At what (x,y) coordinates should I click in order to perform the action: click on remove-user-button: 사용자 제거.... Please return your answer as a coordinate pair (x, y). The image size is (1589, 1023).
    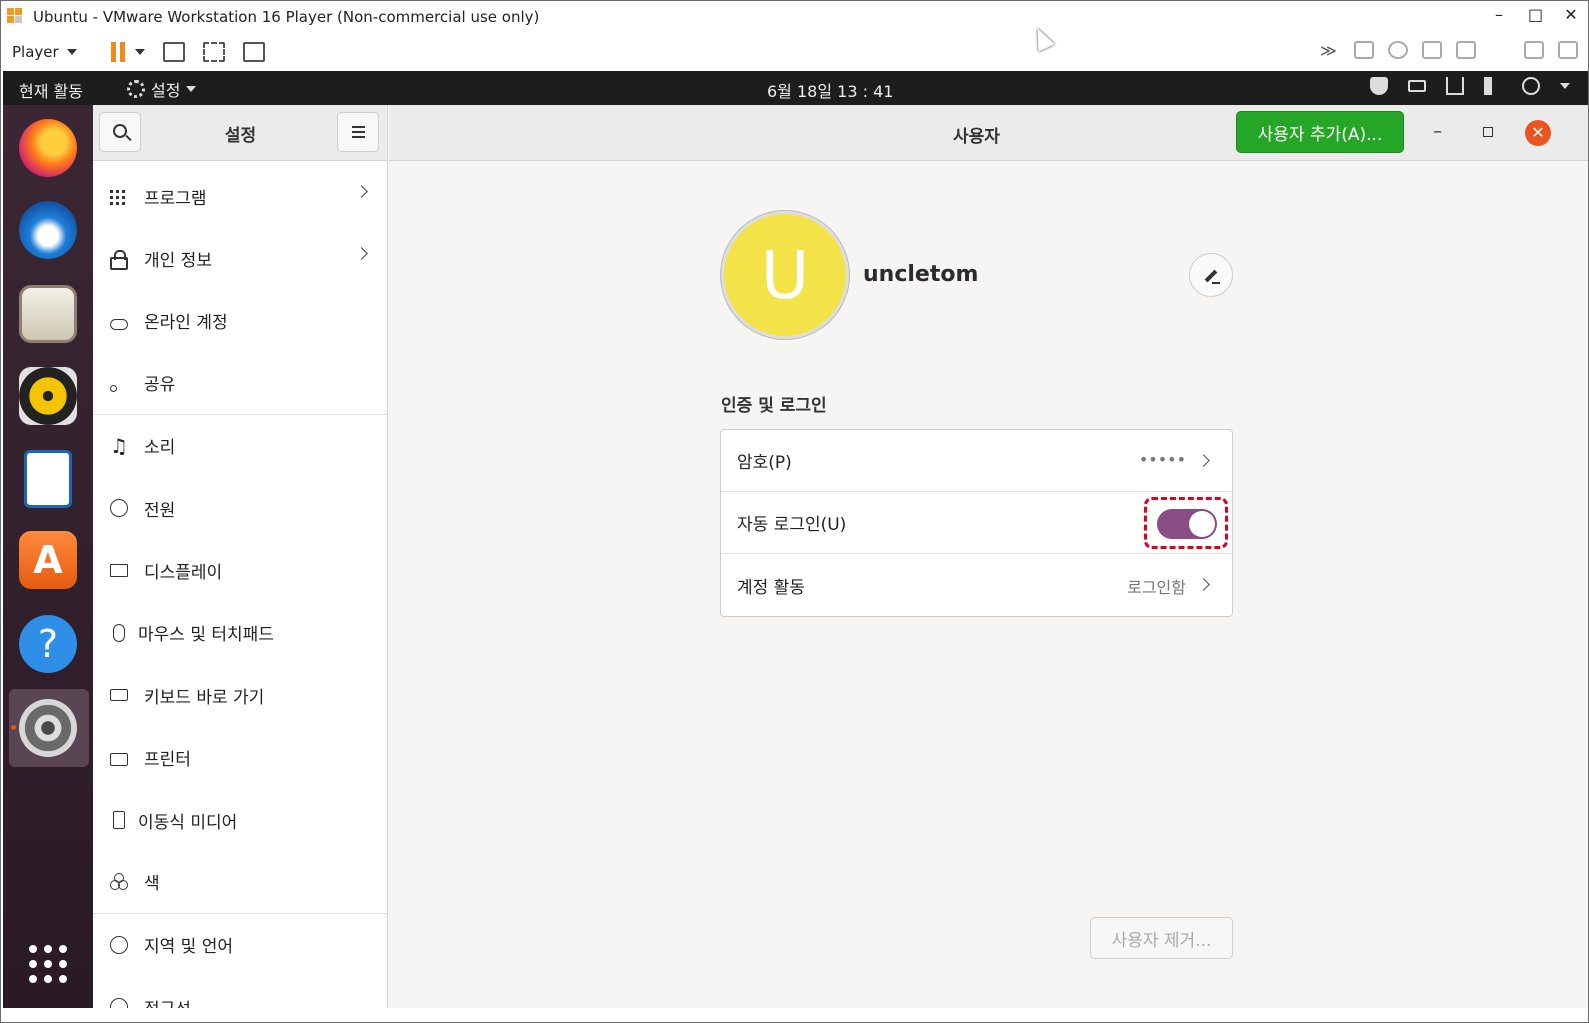
    Looking at the image, I should click on (1161, 938).